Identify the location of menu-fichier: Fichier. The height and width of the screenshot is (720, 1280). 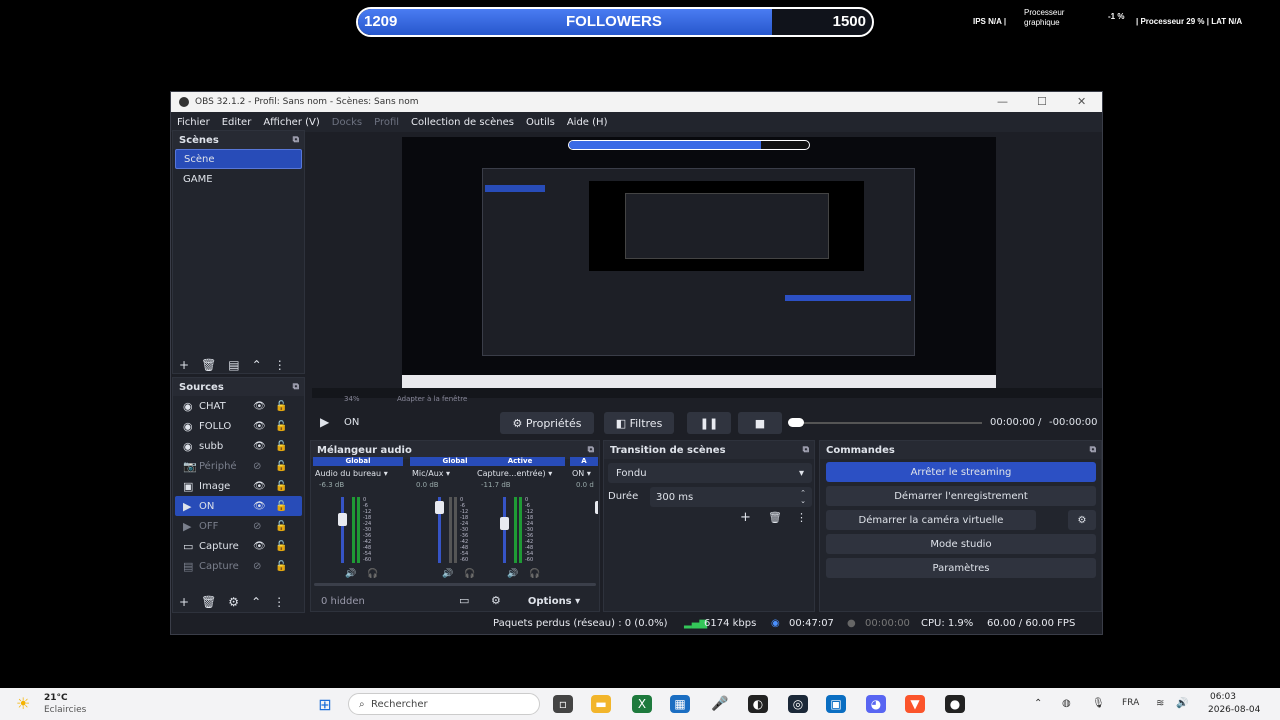
(193, 122).